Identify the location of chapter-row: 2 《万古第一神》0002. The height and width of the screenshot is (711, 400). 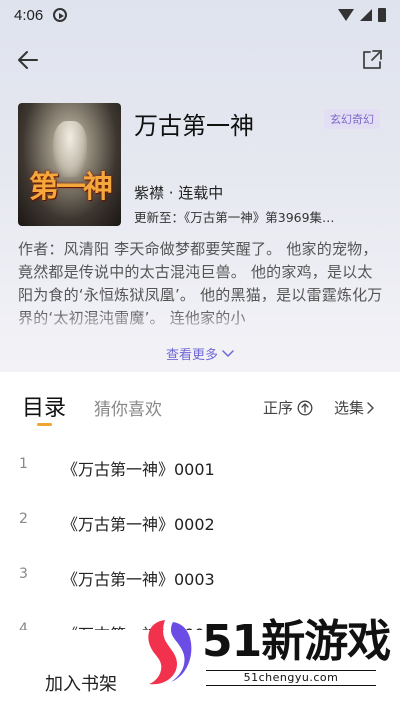
(200, 525).